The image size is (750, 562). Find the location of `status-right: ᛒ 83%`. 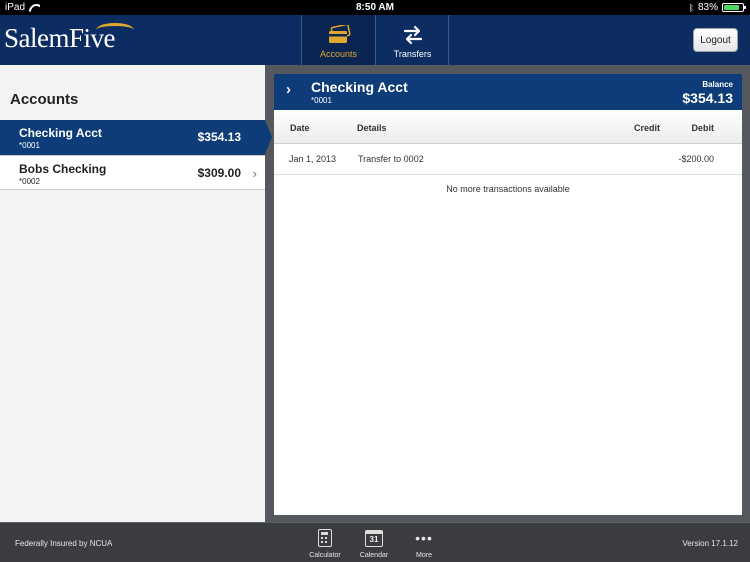

status-right: ᛒ 83% is located at coordinates (717, 7).